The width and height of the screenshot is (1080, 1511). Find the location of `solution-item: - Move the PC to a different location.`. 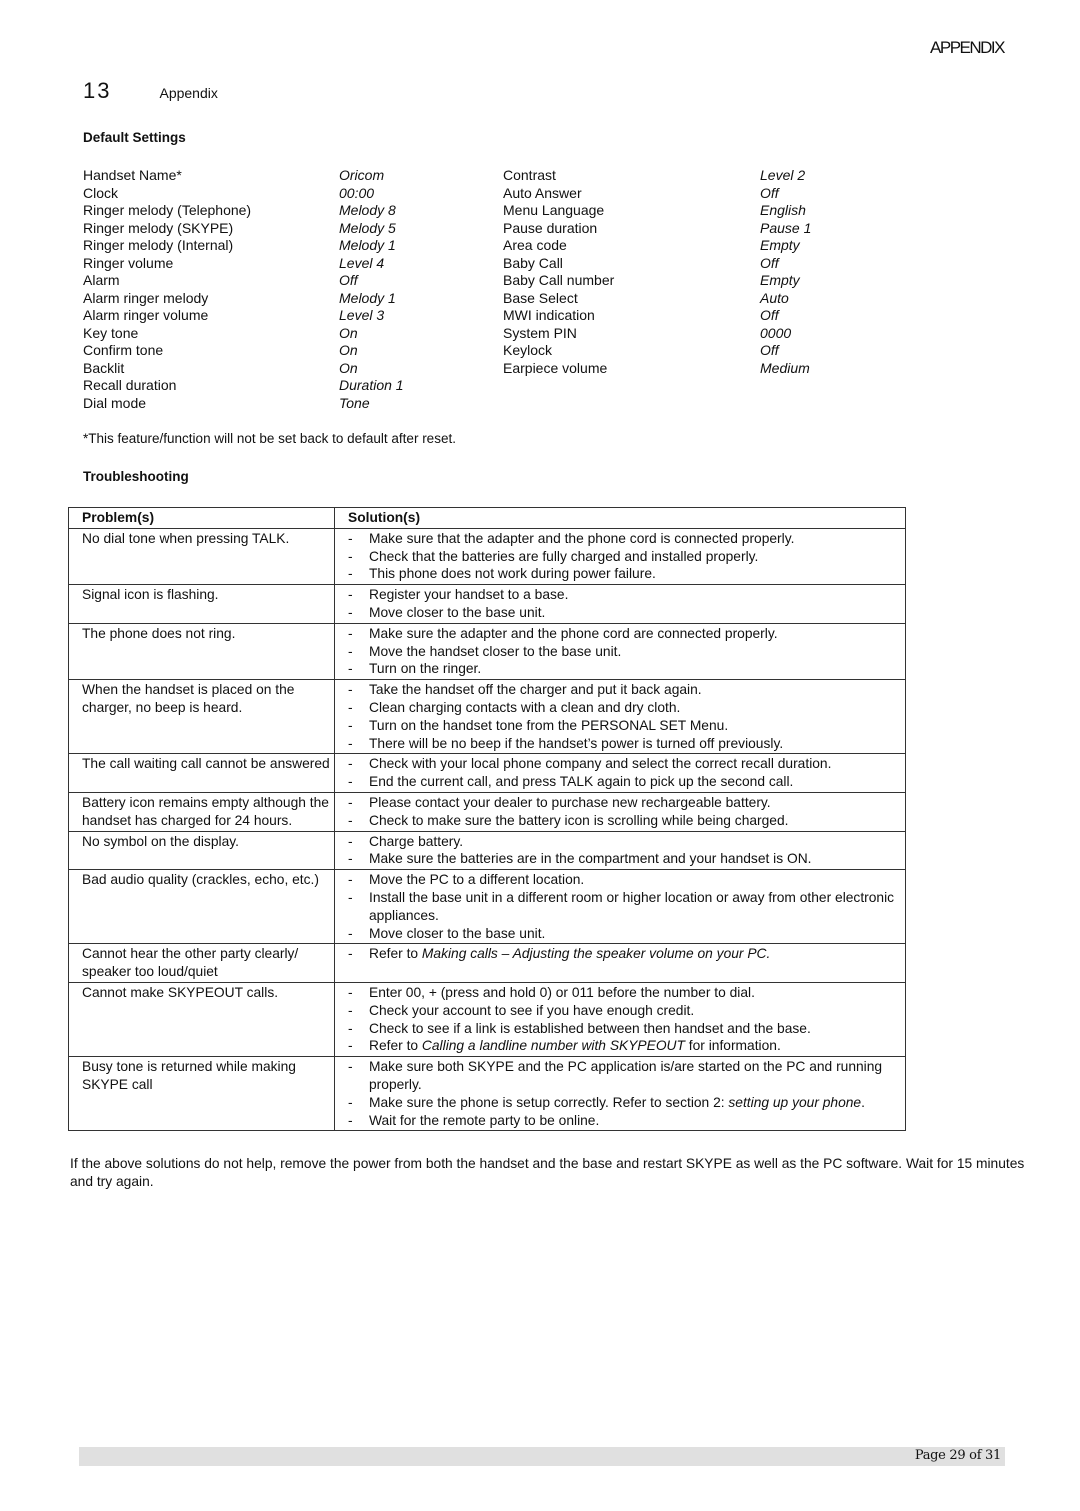

solution-item: - Move the PC to a different location. is located at coordinates (626, 880).